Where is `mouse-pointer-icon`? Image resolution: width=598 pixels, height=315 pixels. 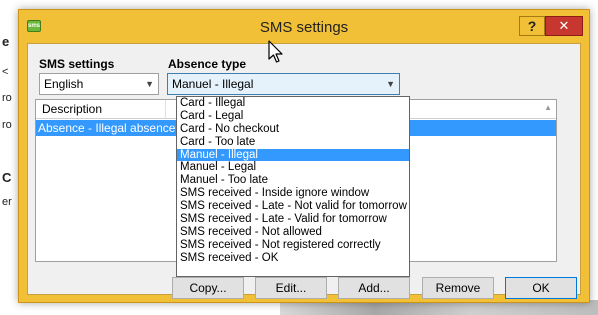 mouse-pointer-icon is located at coordinates (275, 51).